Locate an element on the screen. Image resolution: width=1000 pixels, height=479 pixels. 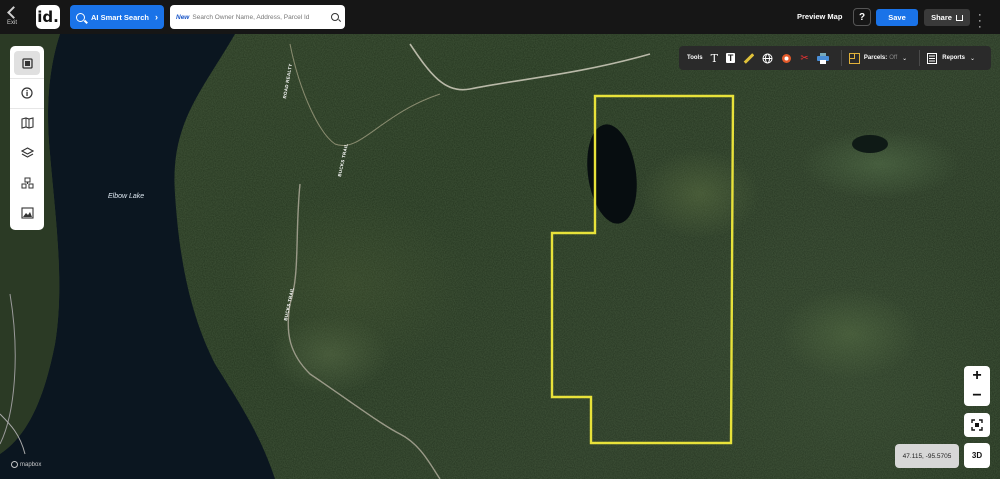
save-button: Save is located at coordinates (897, 17).